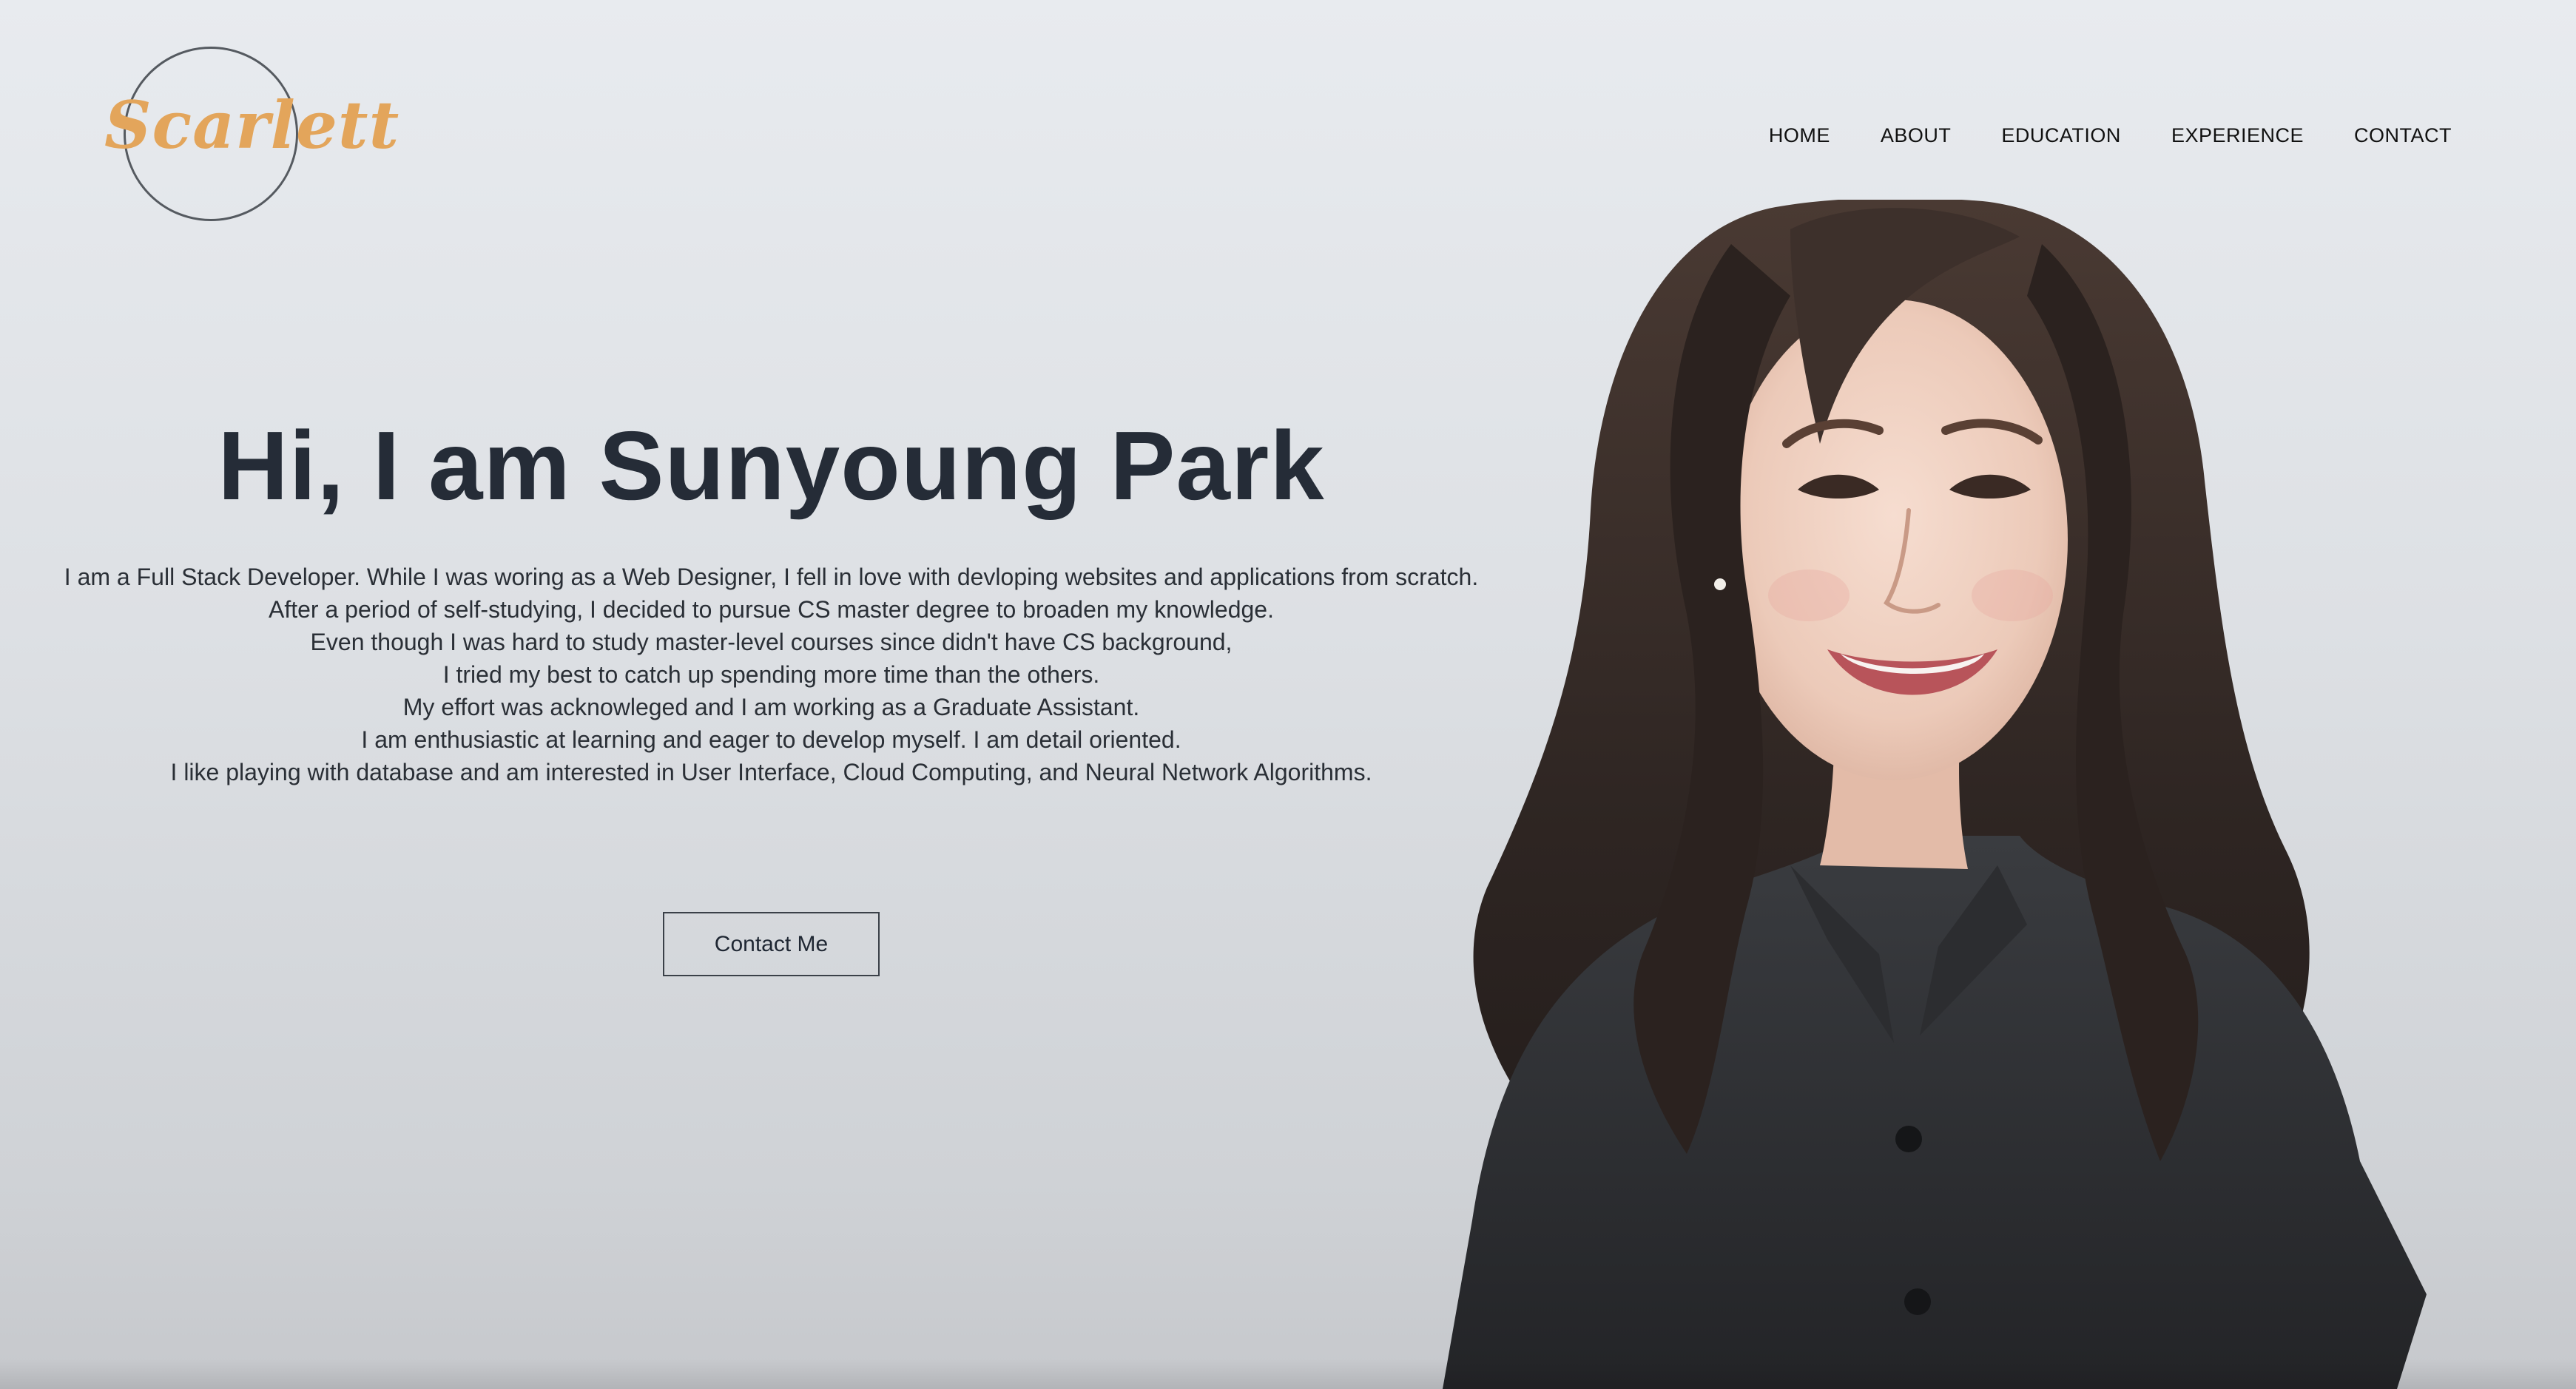 This screenshot has height=1389, width=2576. What do you see at coordinates (771, 944) in the screenshot?
I see `contact-me-button: Contact Me` at bounding box center [771, 944].